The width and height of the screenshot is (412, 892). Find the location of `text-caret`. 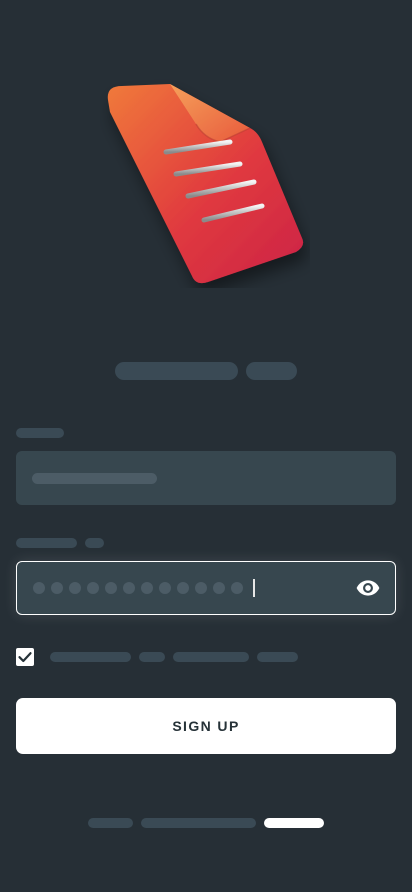

text-caret is located at coordinates (254, 588).